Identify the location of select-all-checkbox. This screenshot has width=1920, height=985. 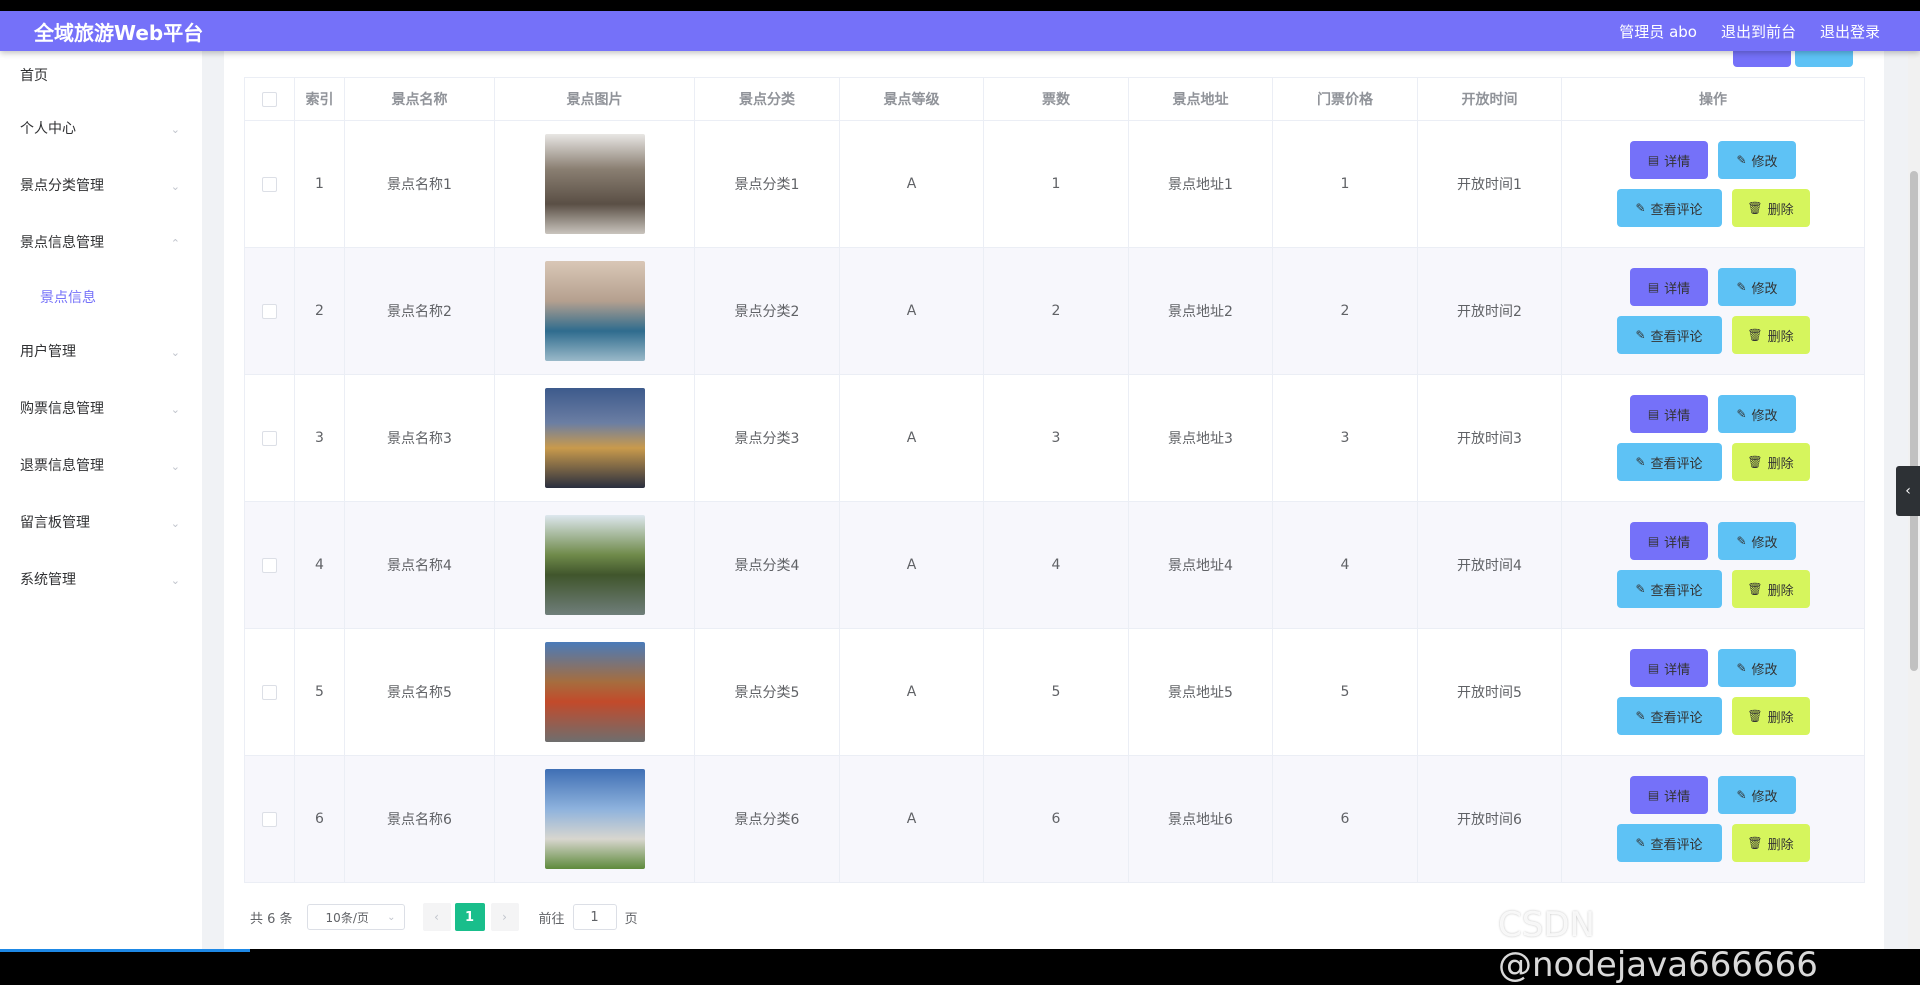
(269, 99).